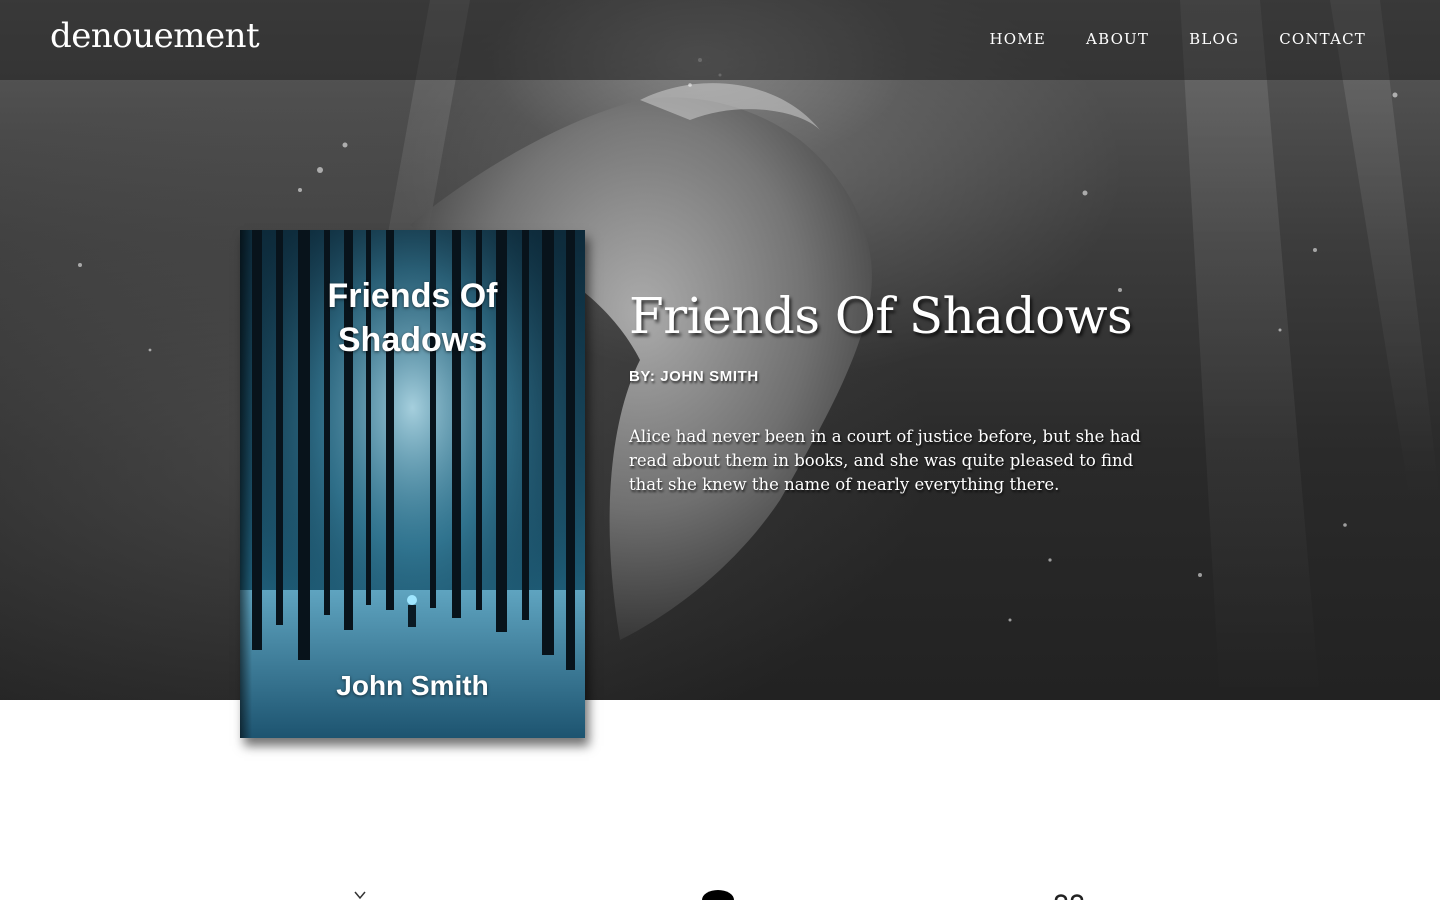 The image size is (1440, 900). Describe the element at coordinates (1018, 39) in the screenshot. I see `nav-home-link: HOME` at that location.